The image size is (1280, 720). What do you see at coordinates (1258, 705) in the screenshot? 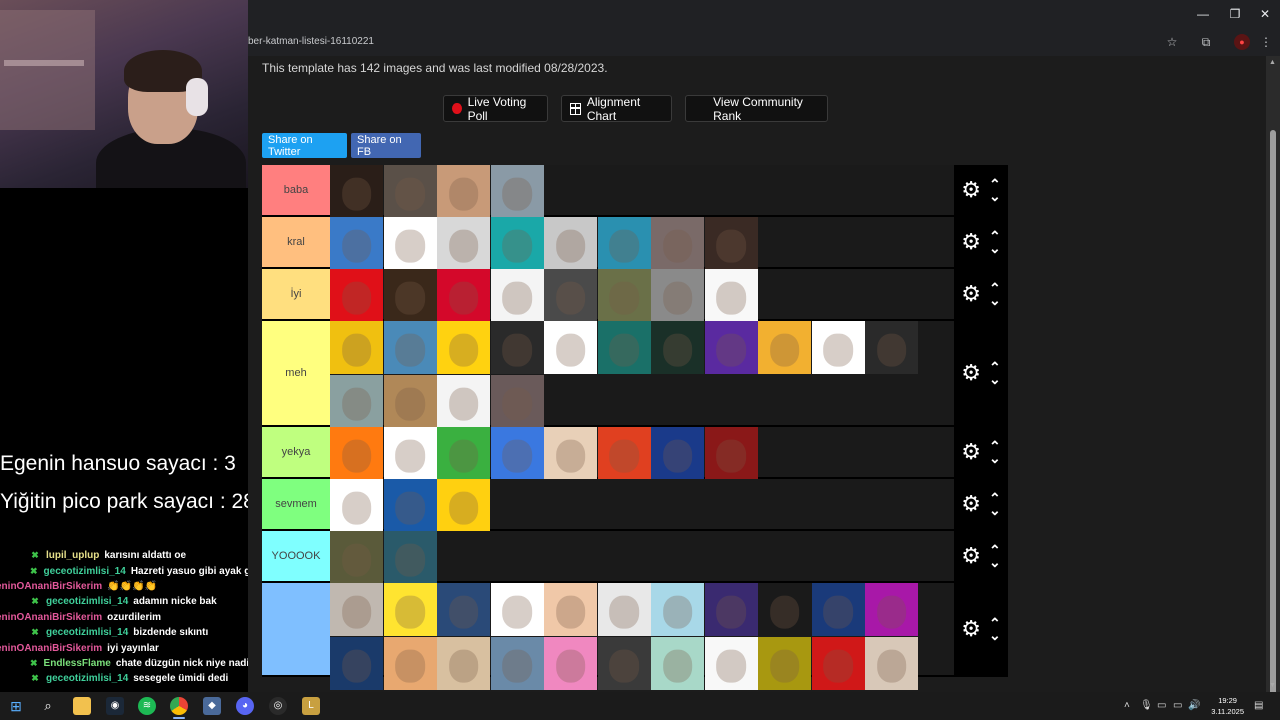
I see `notifications-icon: ▤` at bounding box center [1258, 705].